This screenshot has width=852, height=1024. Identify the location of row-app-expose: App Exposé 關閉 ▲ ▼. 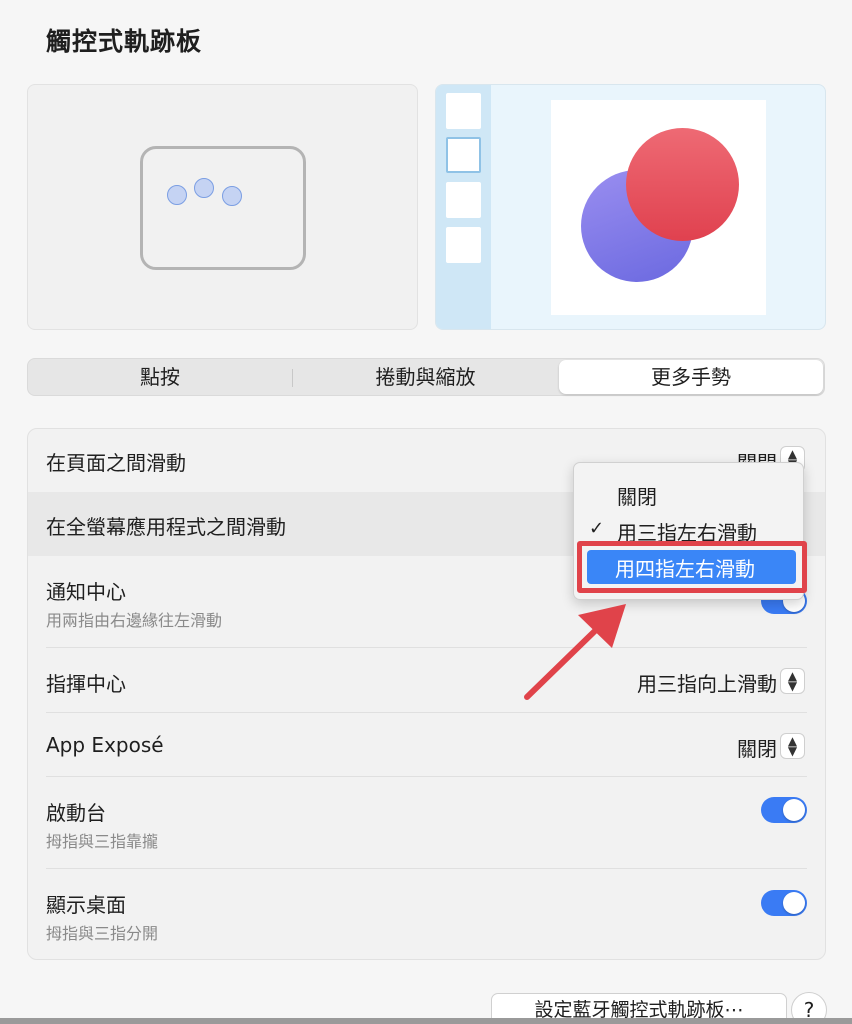
(426, 745).